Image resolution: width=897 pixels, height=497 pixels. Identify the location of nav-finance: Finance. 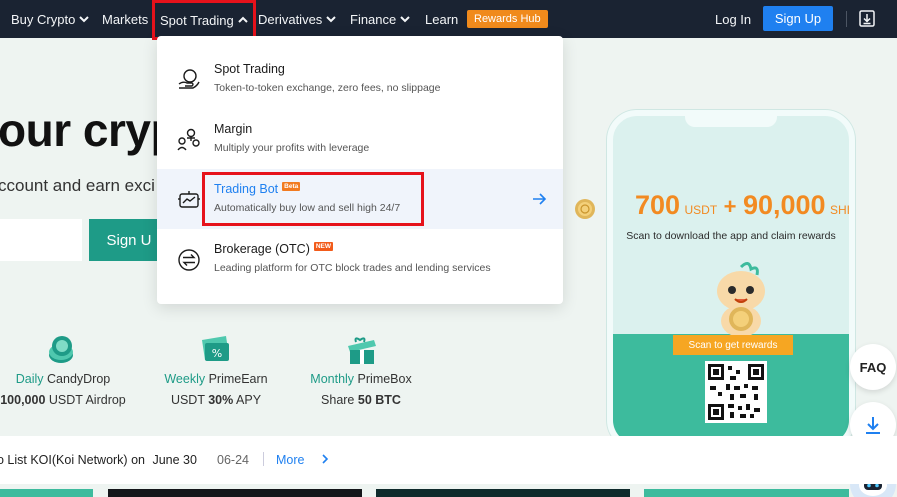
(380, 19).